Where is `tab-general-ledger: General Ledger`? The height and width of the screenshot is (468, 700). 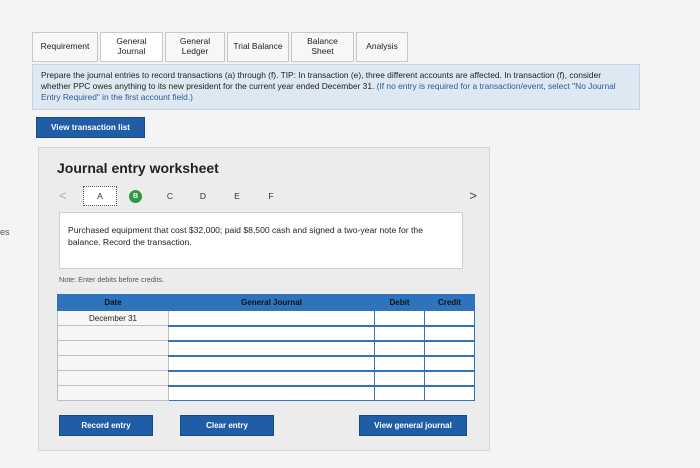
tab-general-ledger: General Ledger is located at coordinates (195, 47).